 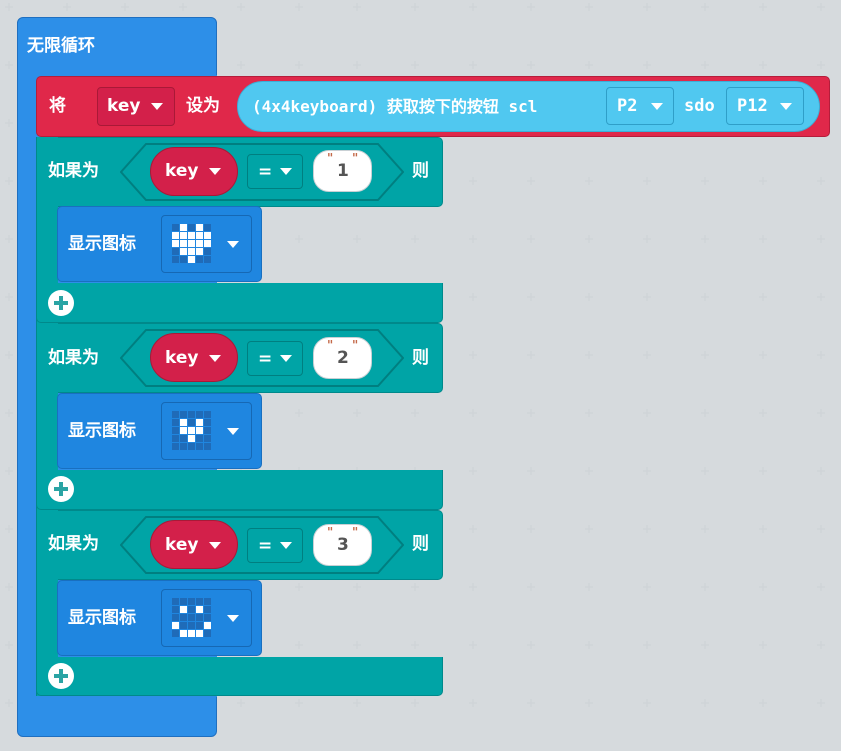 I want to click on compare-variable-name: key, so click(x=182, y=358).